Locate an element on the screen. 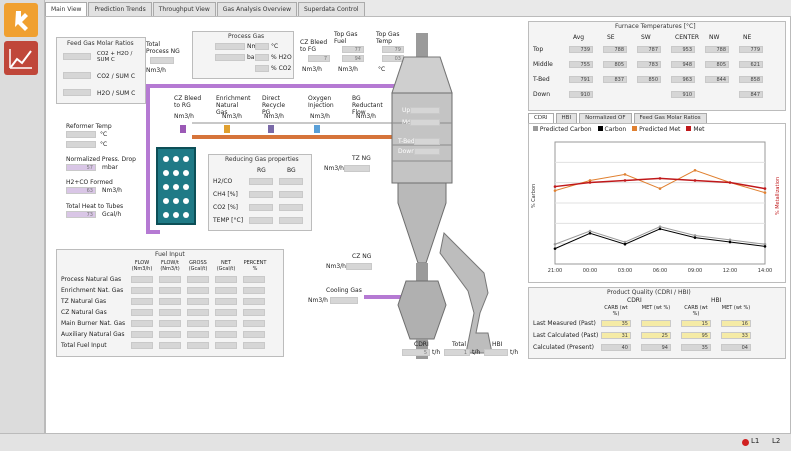 Image resolution: width=791 pixels, height=451 pixels. value-field: 847 is located at coordinates (751, 94).